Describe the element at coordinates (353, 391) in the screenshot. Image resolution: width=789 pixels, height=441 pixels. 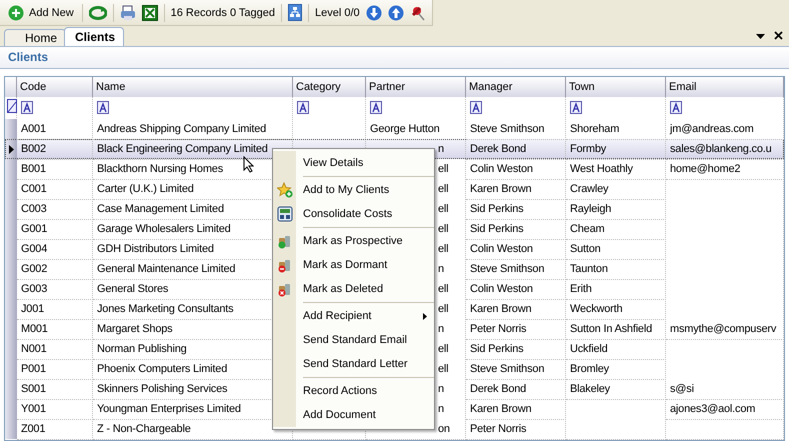
I see `menu-item: Record Actions` at that location.